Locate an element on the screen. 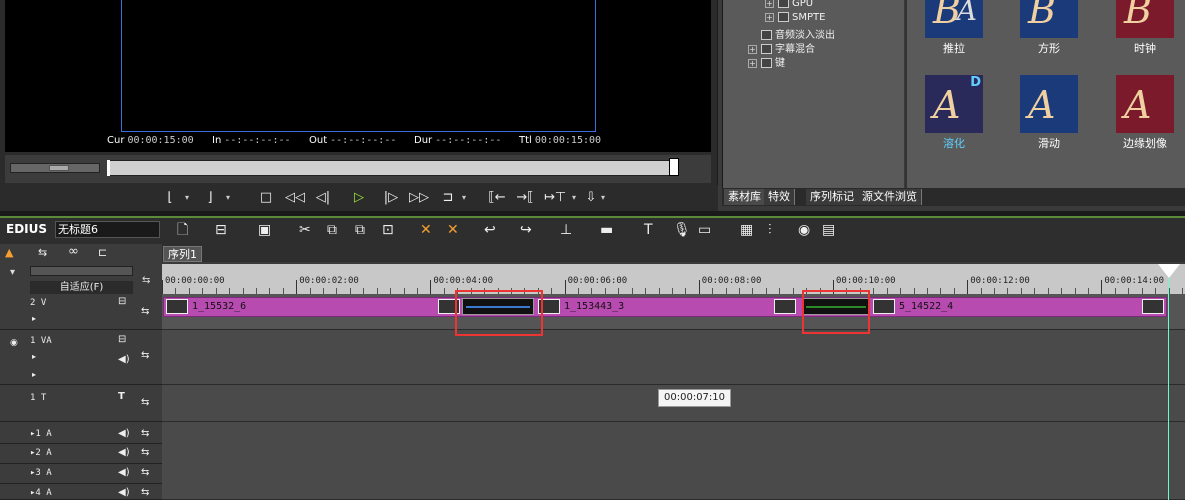  zoom-fit-select: 自适应(F) is located at coordinates (81, 287).